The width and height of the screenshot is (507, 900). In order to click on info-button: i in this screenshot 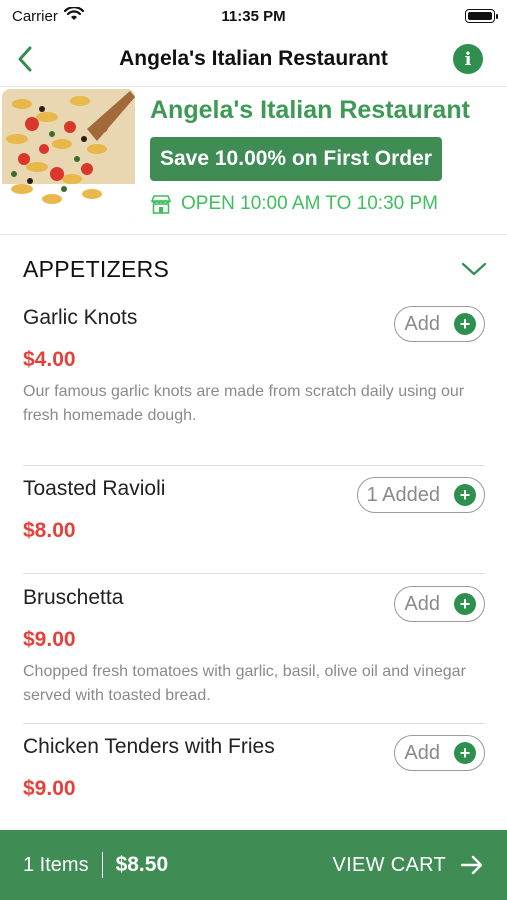, I will do `click(468, 59)`.